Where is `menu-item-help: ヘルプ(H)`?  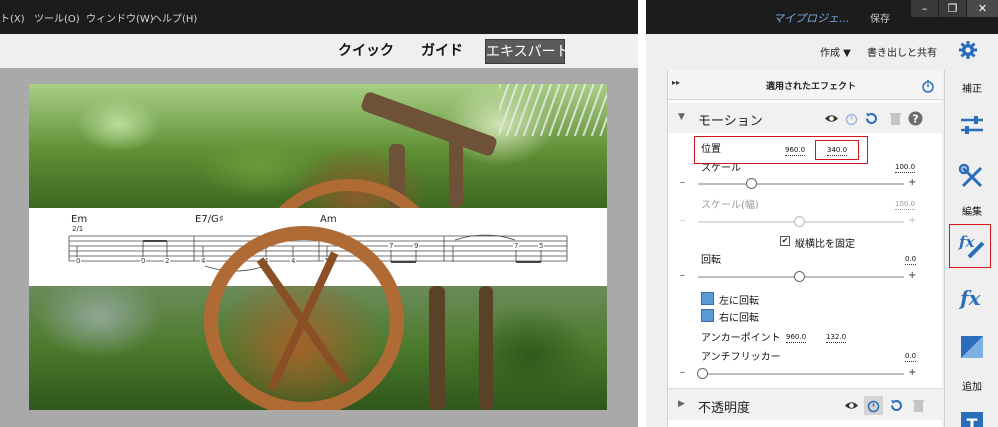 menu-item-help: ヘルプ(H) is located at coordinates (174, 17).